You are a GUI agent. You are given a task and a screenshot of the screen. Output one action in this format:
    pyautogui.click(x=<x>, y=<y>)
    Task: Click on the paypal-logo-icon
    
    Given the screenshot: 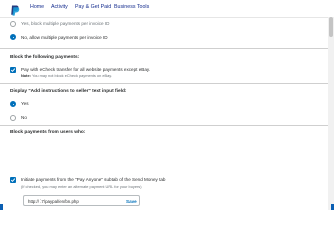 What is the action you would take?
    pyautogui.click(x=15, y=9)
    